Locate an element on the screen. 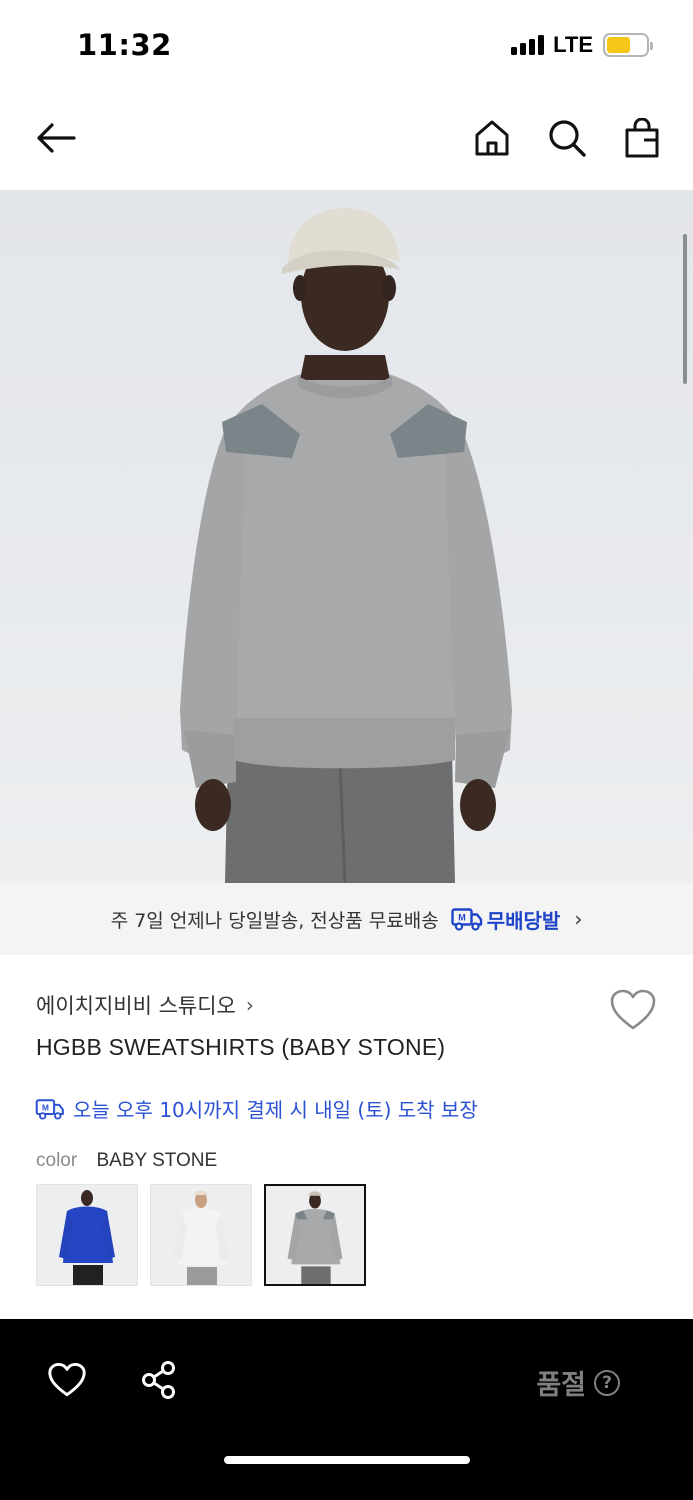 The image size is (693, 1500). color-swatch-blue is located at coordinates (87, 1235).